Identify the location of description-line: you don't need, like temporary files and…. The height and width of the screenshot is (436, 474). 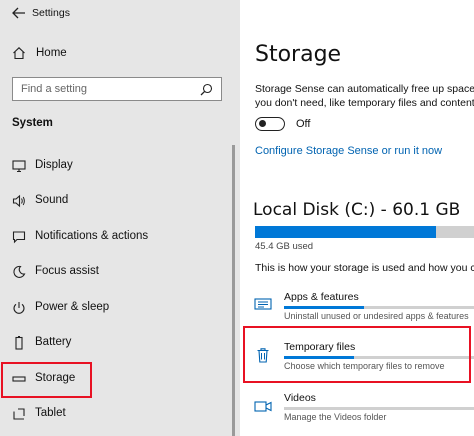
(364, 103).